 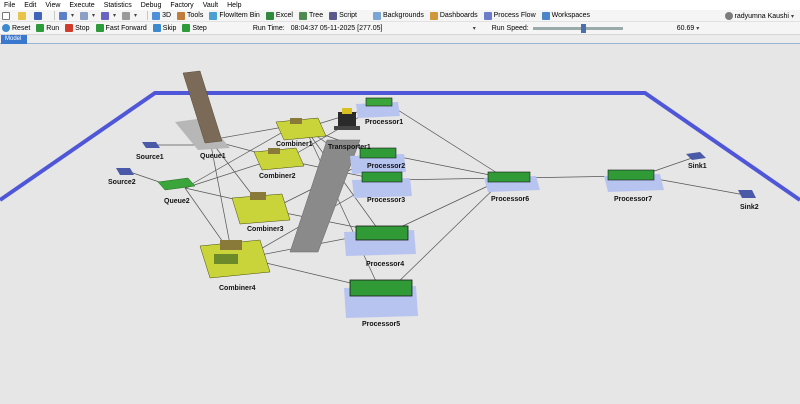 What do you see at coordinates (268, 28) in the screenshot?
I see `run-time-label: Run Time:` at bounding box center [268, 28].